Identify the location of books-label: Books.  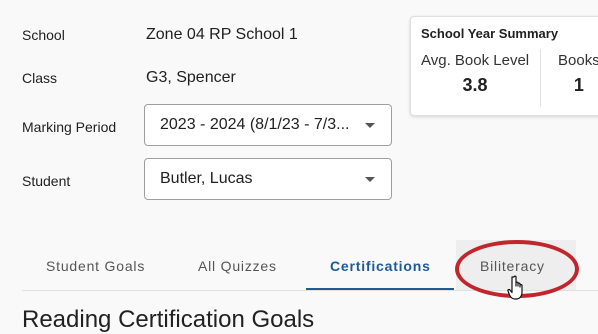
(578, 60).